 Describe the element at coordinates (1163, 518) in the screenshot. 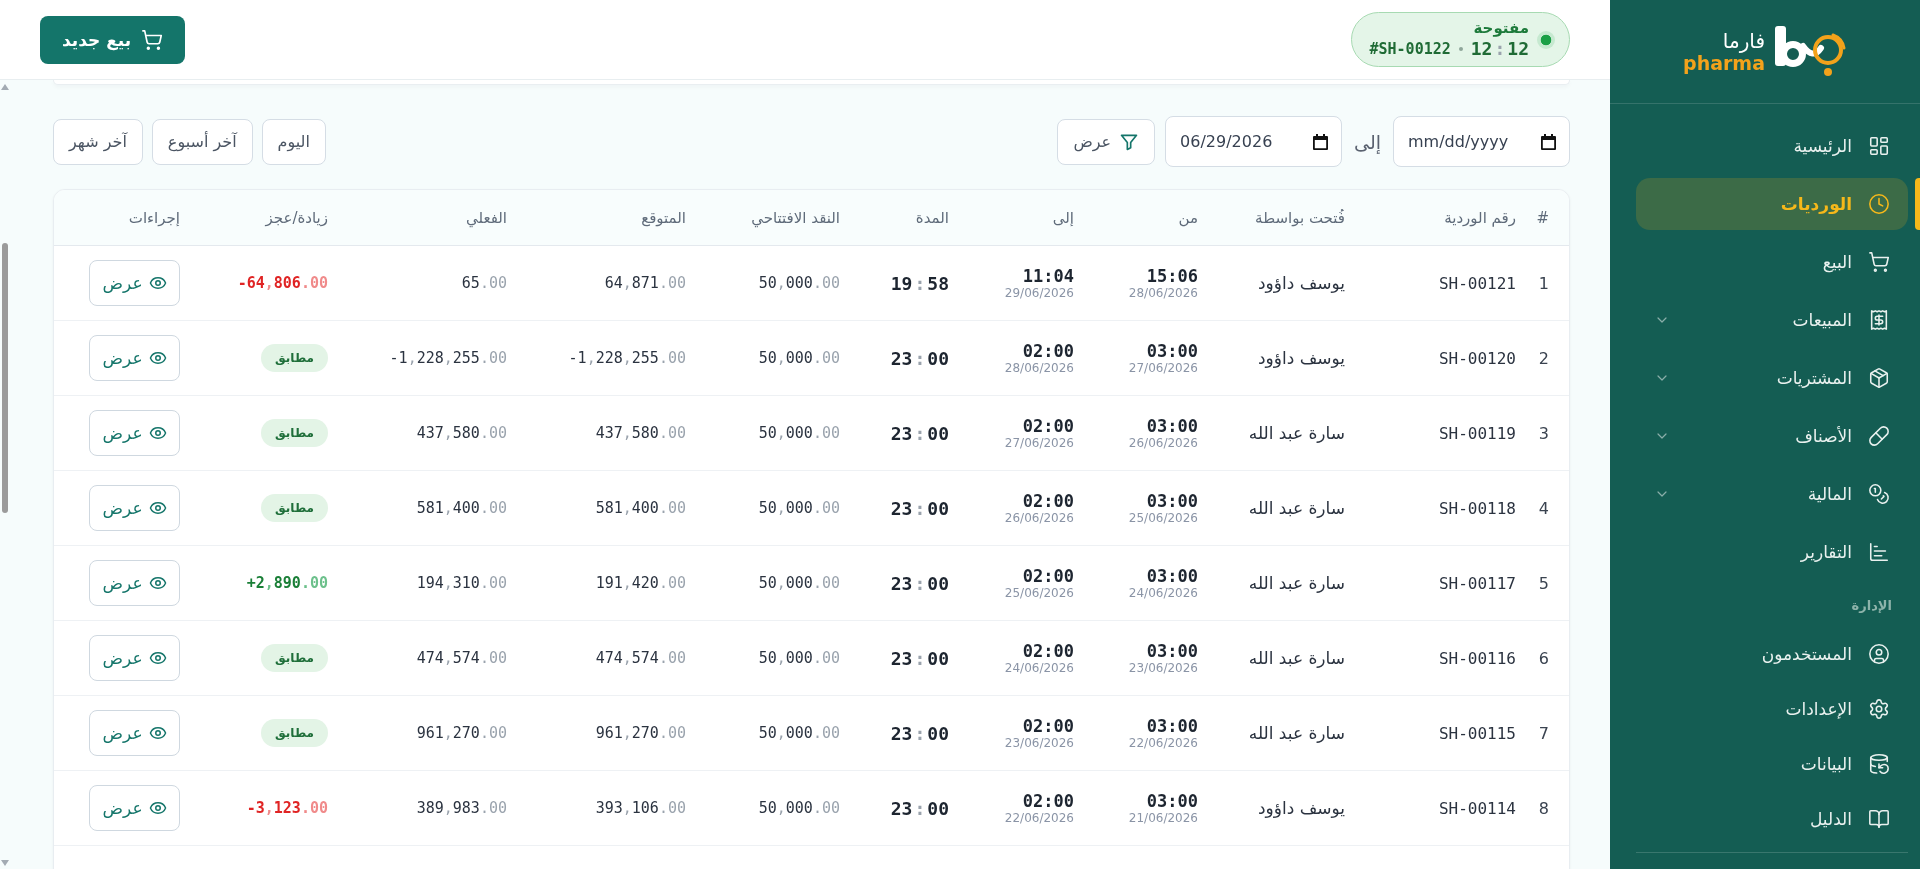

I see `start-date: 25/06/2026` at that location.